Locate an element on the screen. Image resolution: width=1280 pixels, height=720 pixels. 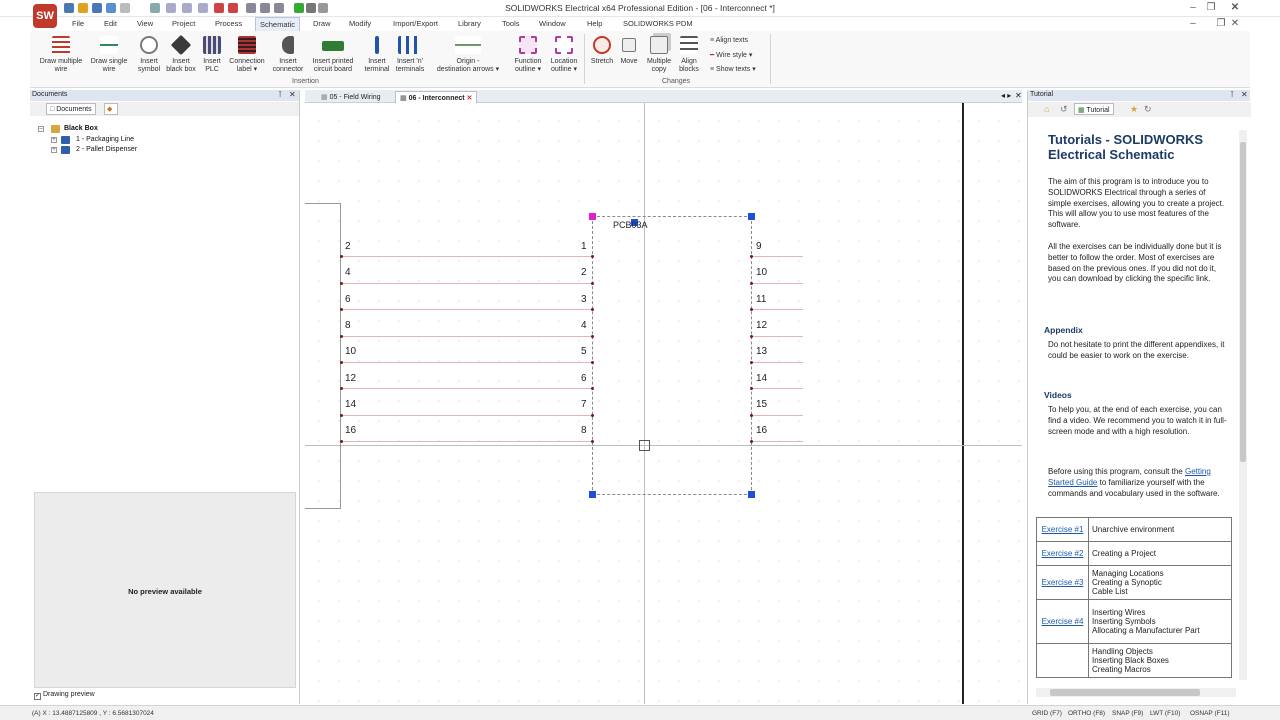
lwt-toggle: LWT (F10) is located at coordinates (1165, 713).